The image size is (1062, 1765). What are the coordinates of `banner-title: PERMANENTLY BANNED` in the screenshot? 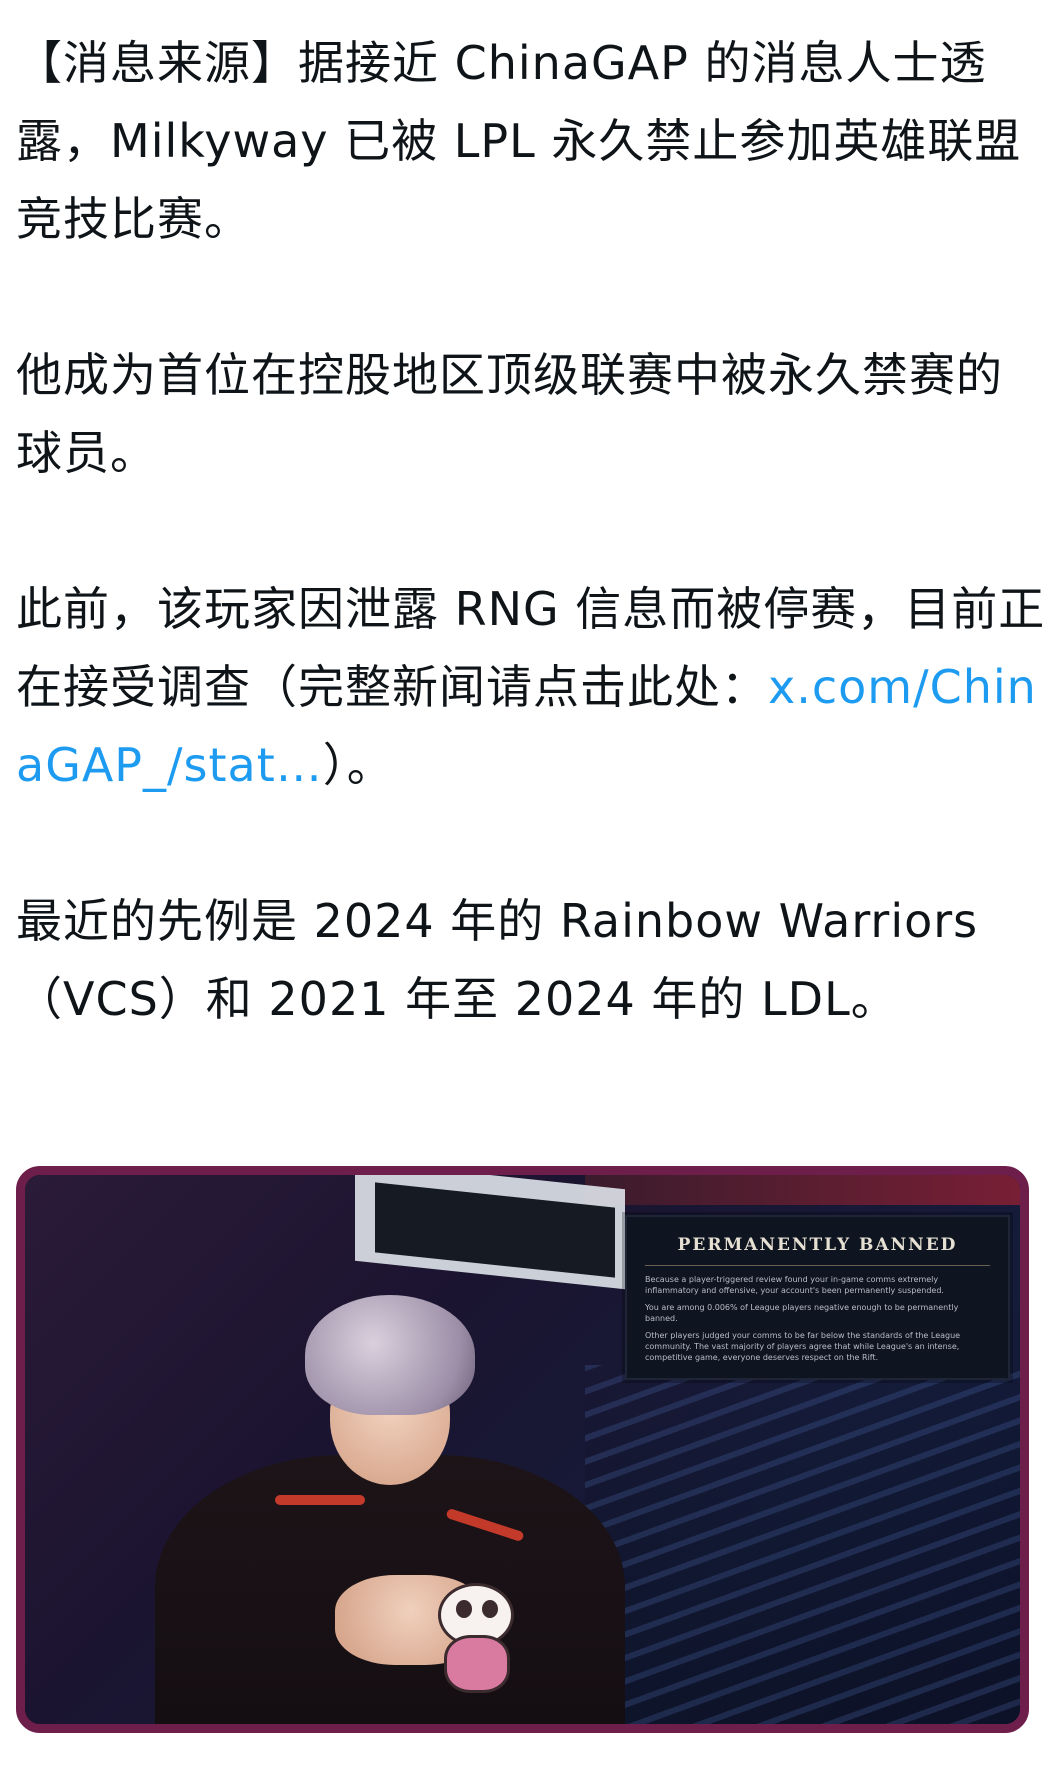 It's located at (817, 1245).